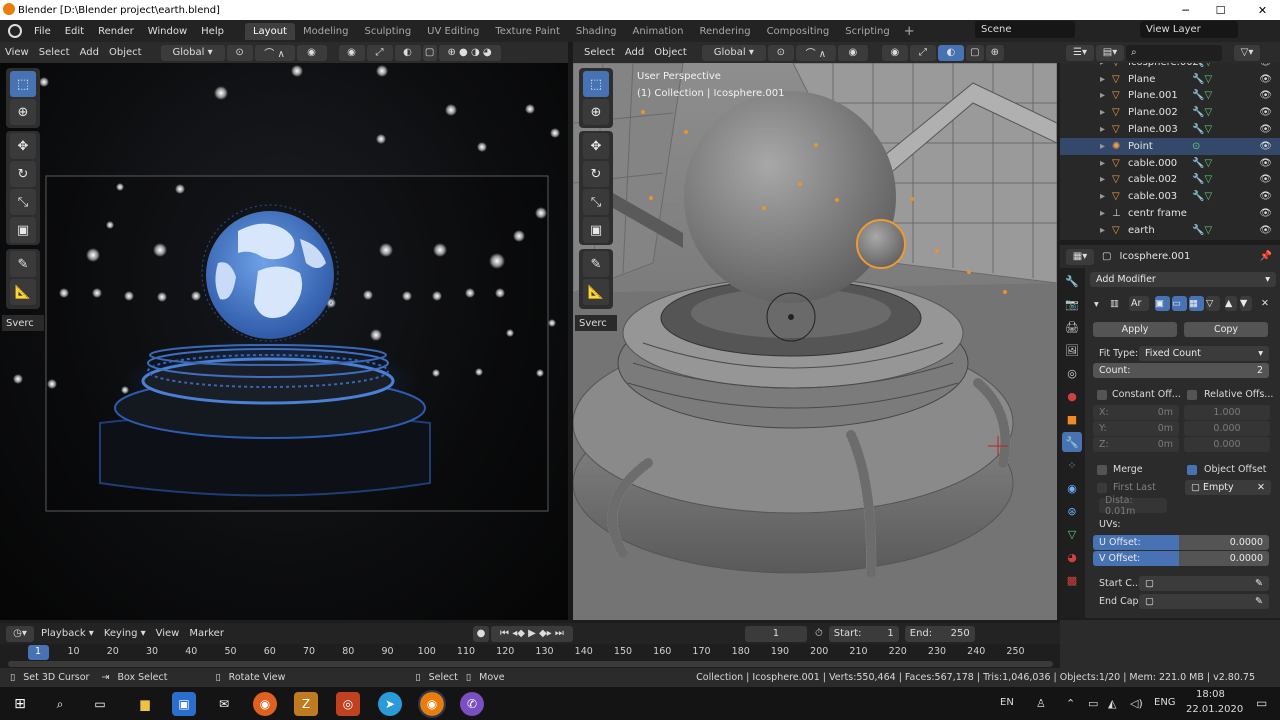 The height and width of the screenshot is (720, 1280). Describe the element at coordinates (1096, 304) in the screenshot. I see `collapse-modifier-icon: ▾` at that location.